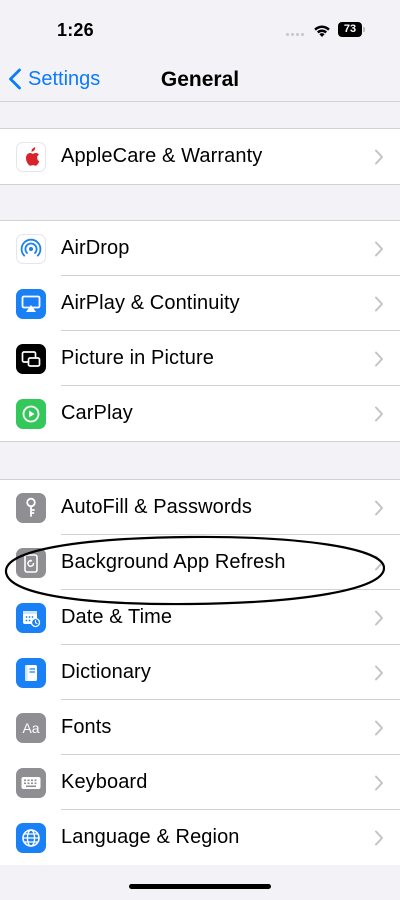 Image resolution: width=400 pixels, height=900 pixels. Describe the element at coordinates (200, 617) in the screenshot. I see `row-date-time: Date & Time` at that location.